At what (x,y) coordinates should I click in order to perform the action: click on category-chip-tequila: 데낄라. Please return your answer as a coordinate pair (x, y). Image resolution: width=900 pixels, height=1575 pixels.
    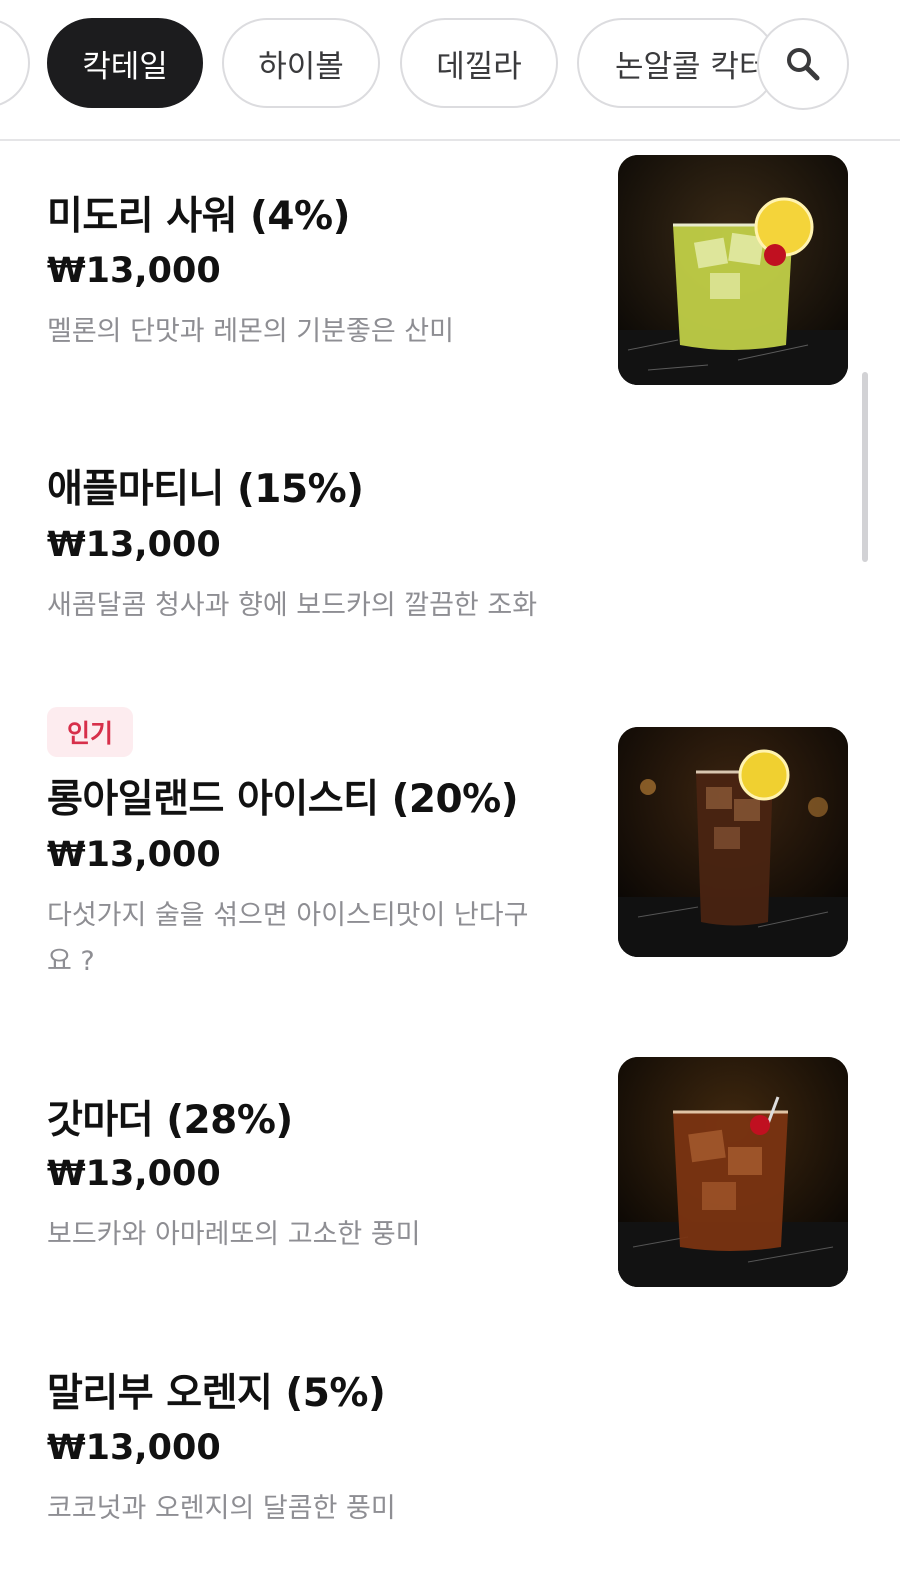
    Looking at the image, I should click on (479, 63).